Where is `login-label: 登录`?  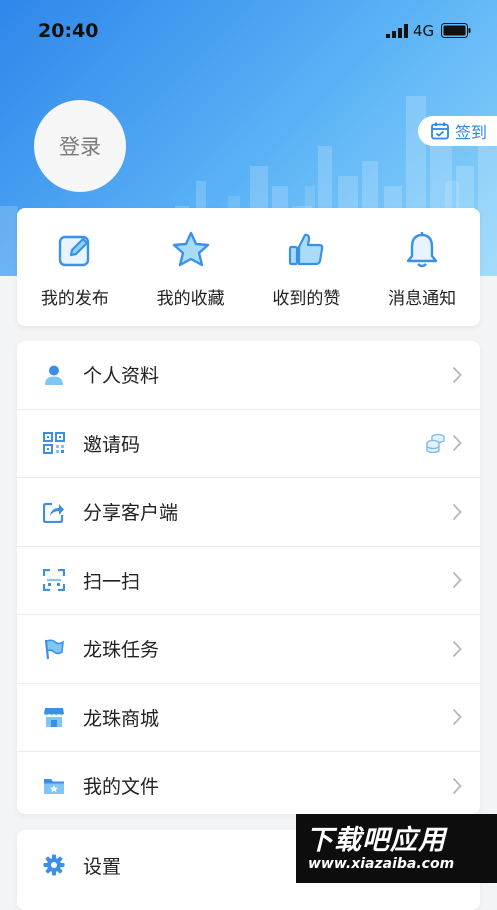 login-label: 登录 is located at coordinates (80, 147).